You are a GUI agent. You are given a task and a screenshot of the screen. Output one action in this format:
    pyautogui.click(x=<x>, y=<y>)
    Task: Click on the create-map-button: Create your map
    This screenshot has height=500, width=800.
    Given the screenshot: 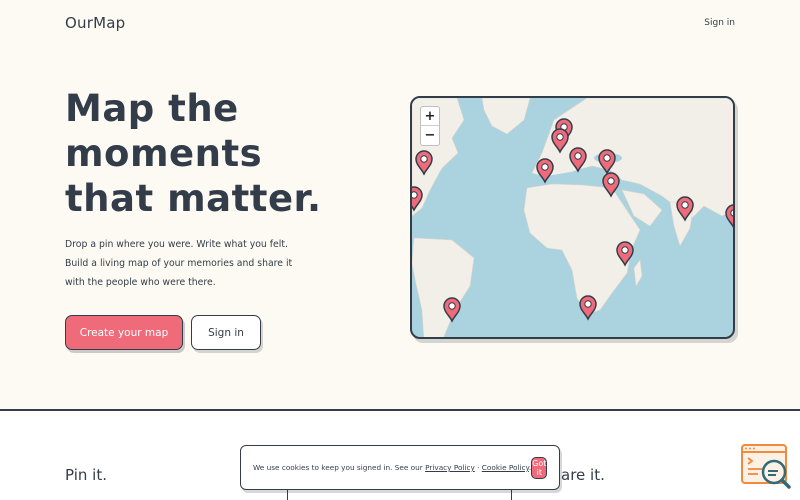 What is the action you would take?
    pyautogui.click(x=124, y=332)
    